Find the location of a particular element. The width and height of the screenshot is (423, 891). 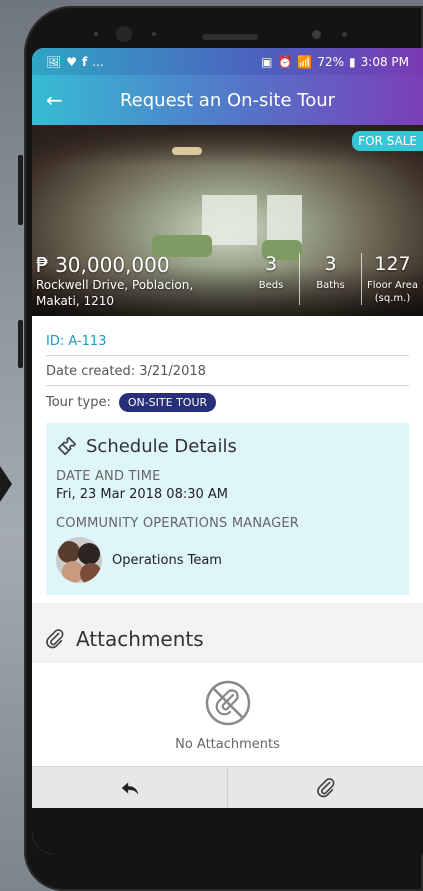

photo-chandelier is located at coordinates (187, 151).